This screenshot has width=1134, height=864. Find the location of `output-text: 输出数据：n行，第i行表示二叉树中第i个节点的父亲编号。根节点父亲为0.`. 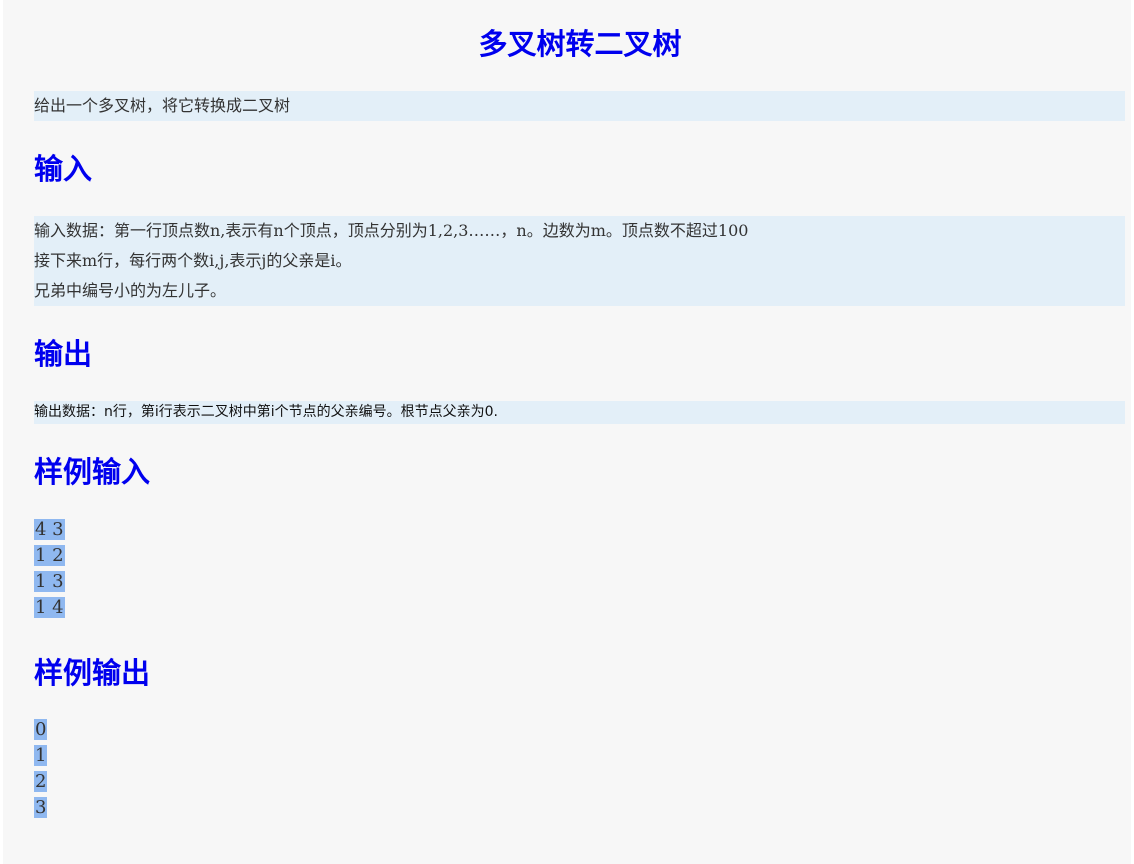

output-text: 输出数据：n行，第i行表示二叉树中第i个节点的父亲编号。根节点父亲为0. is located at coordinates (266, 412).